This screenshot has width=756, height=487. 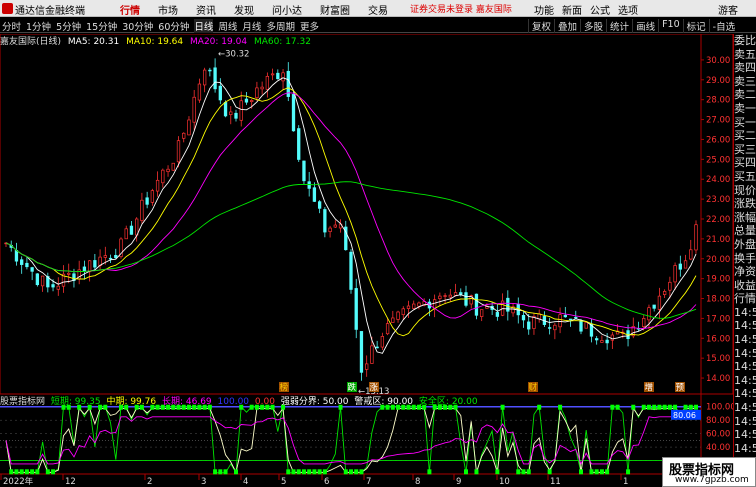 What do you see at coordinates (718, 121) in the screenshot?
I see `price-tick-label: 27.00` at bounding box center [718, 121].